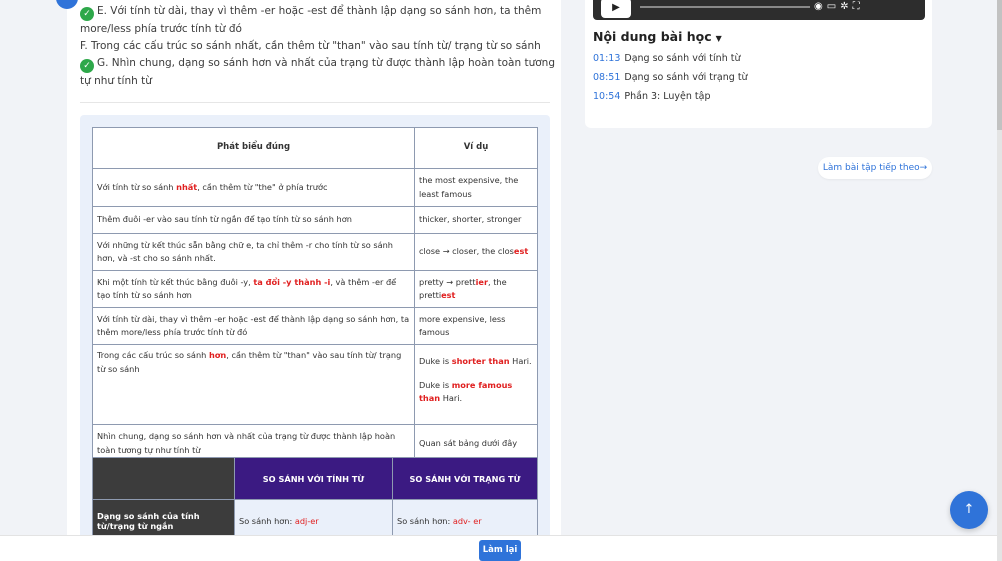 This screenshot has width=1002, height=561. I want to click on lesson-item: 08:51 Dạng so sánh với trạng từ, so click(670, 77).